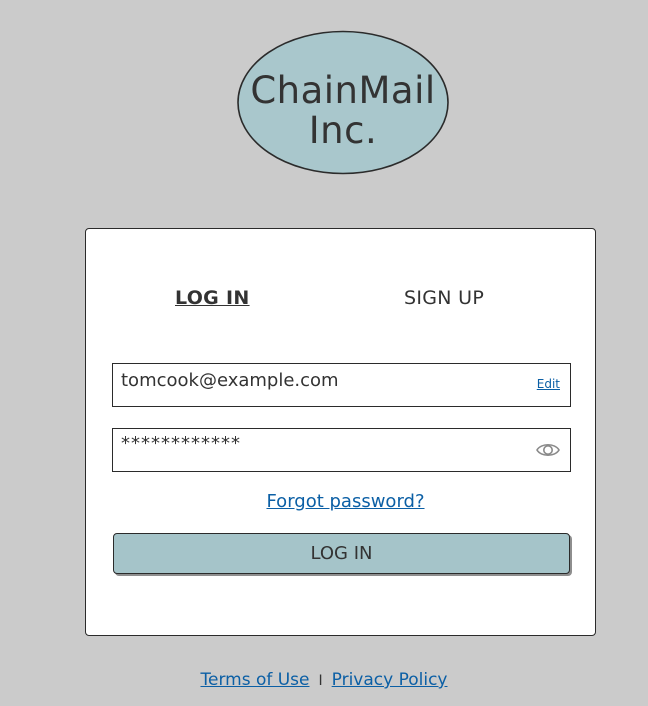  What do you see at coordinates (254, 680) in the screenshot?
I see `terms-of-use-link: Terms of Use` at bounding box center [254, 680].